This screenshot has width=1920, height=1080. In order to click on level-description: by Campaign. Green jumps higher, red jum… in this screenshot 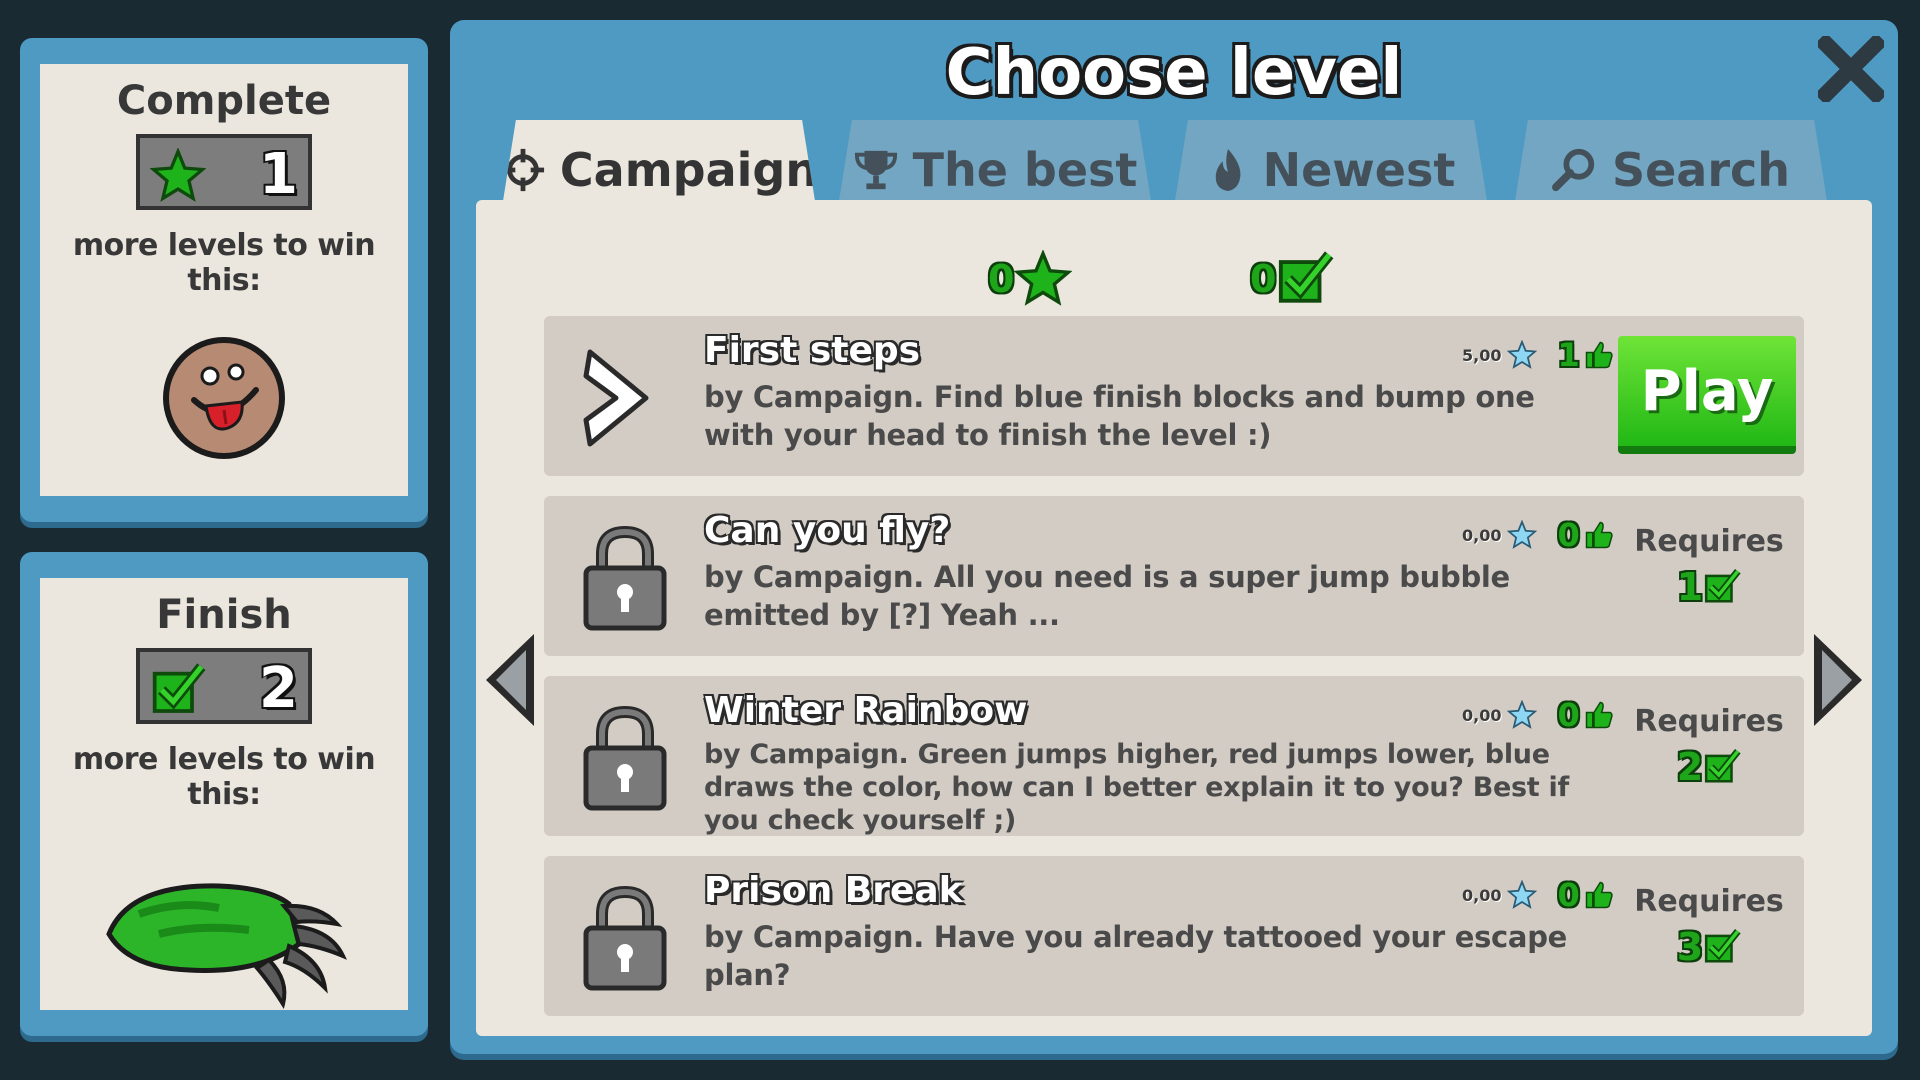, I will do `click(1136, 787)`.